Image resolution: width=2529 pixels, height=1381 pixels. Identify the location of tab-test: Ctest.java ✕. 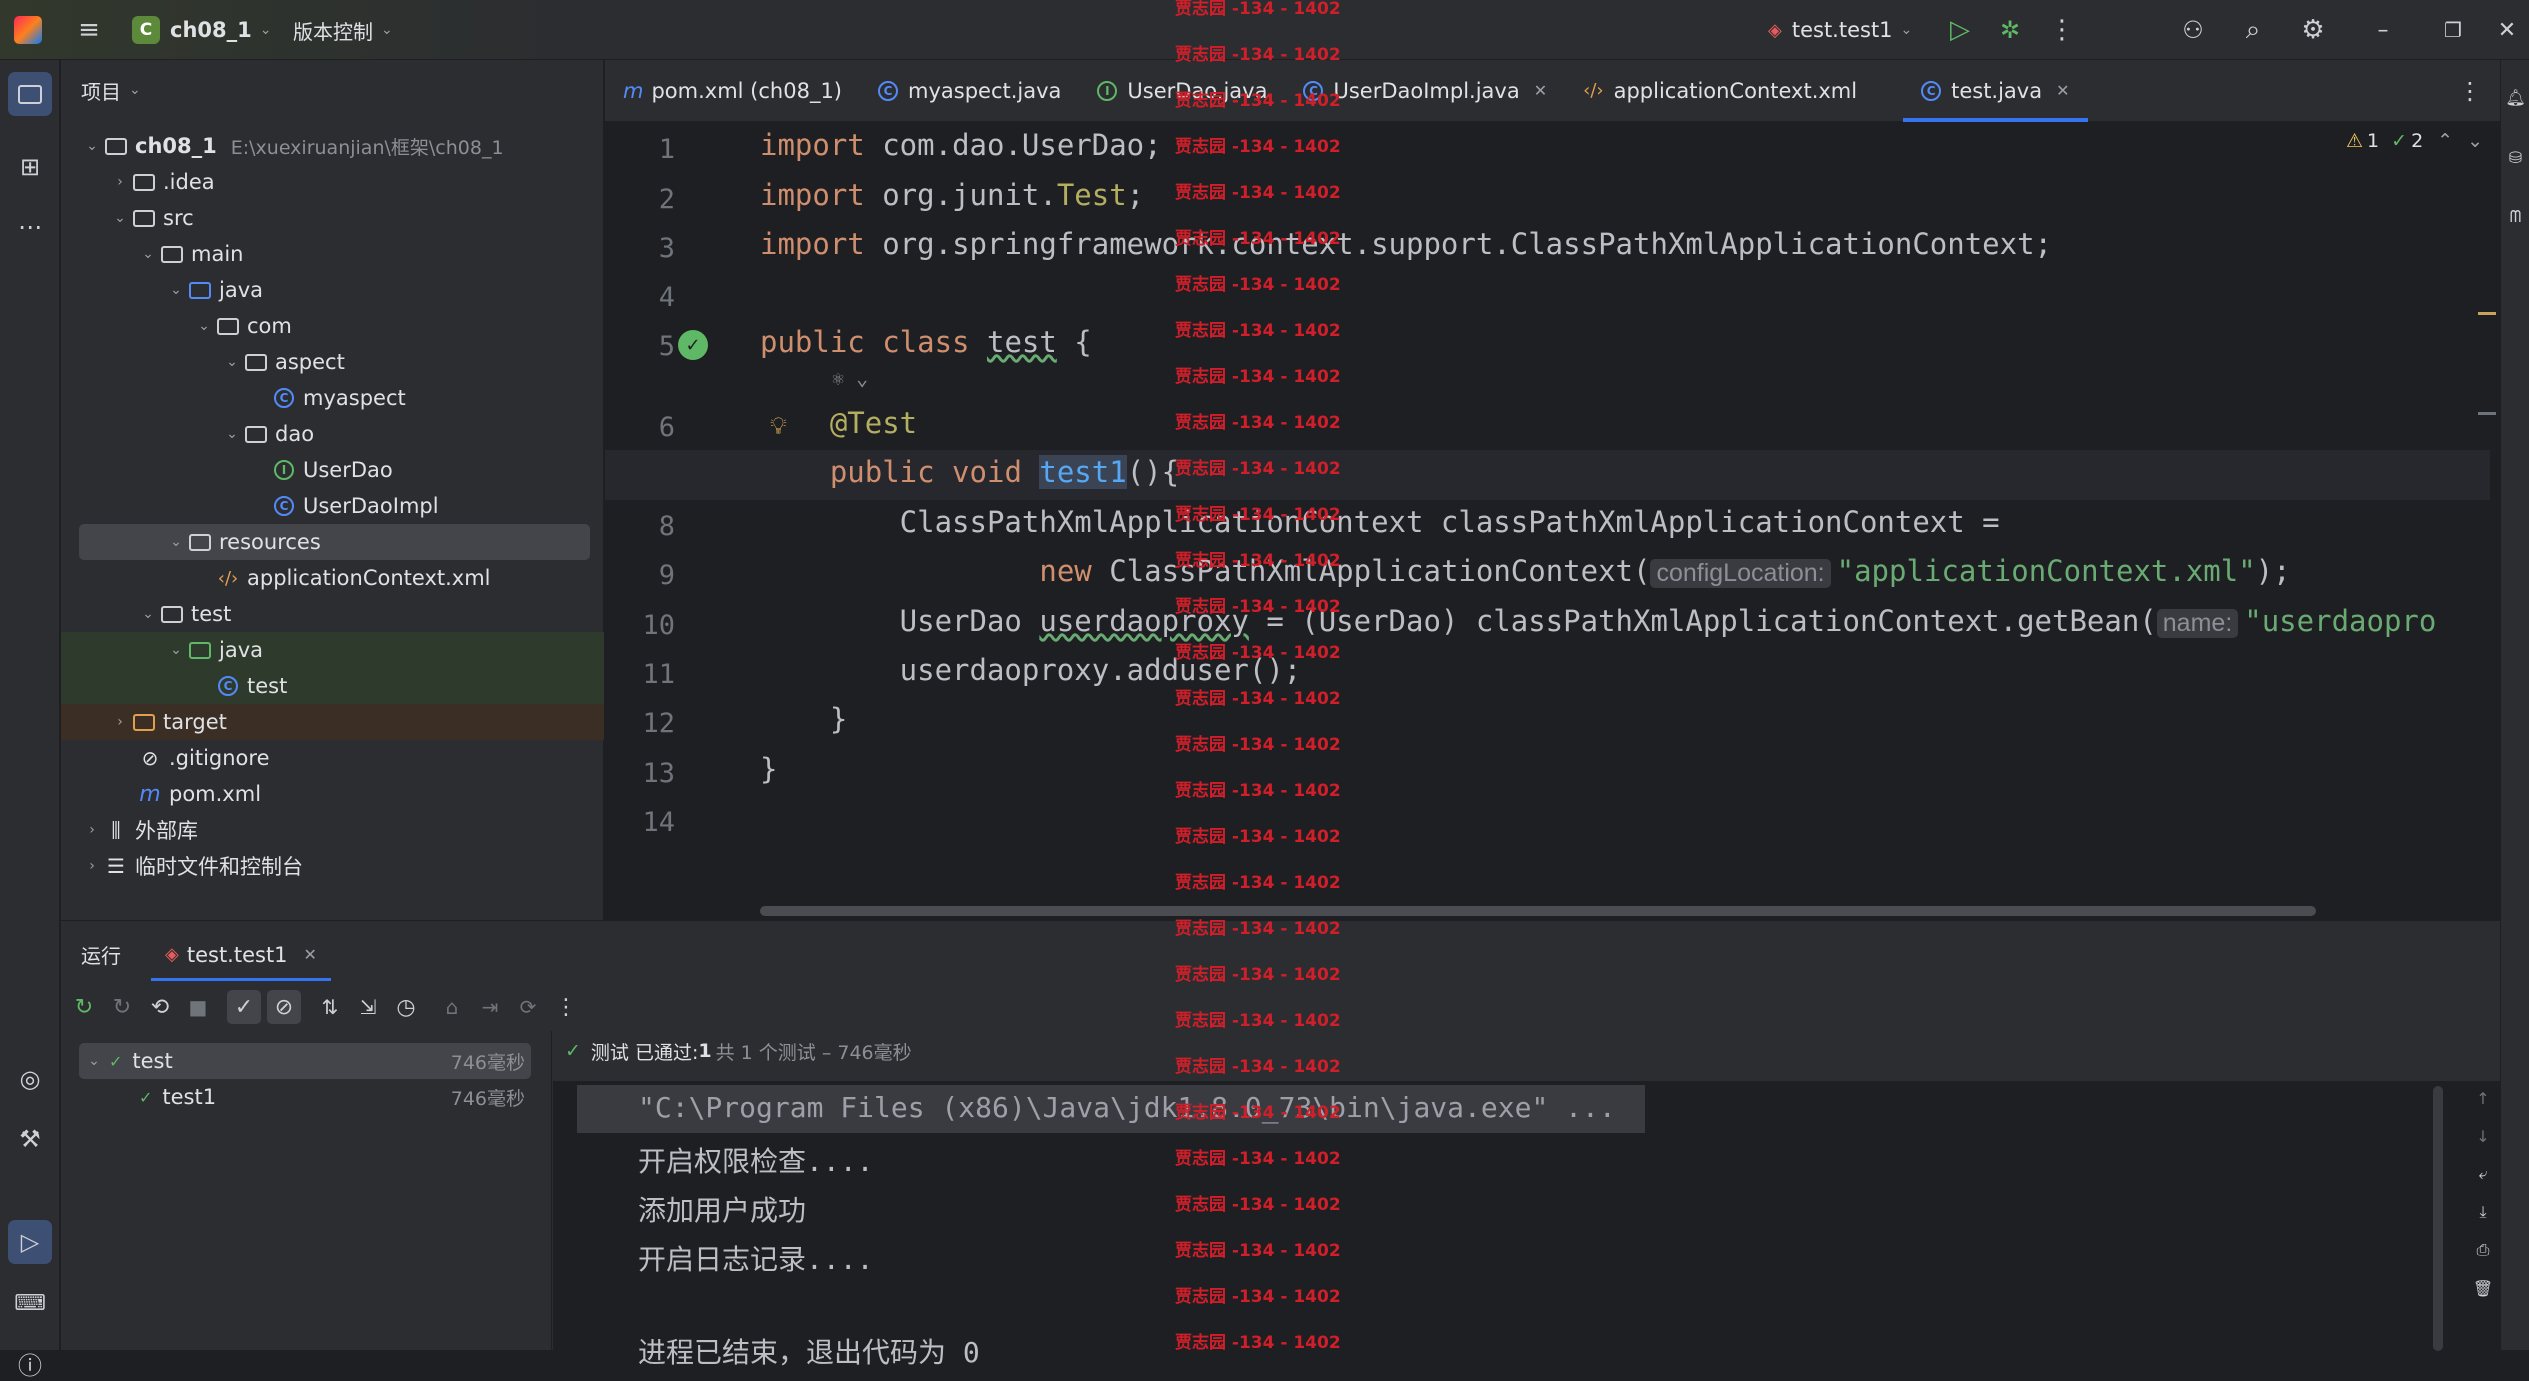
(1995, 91).